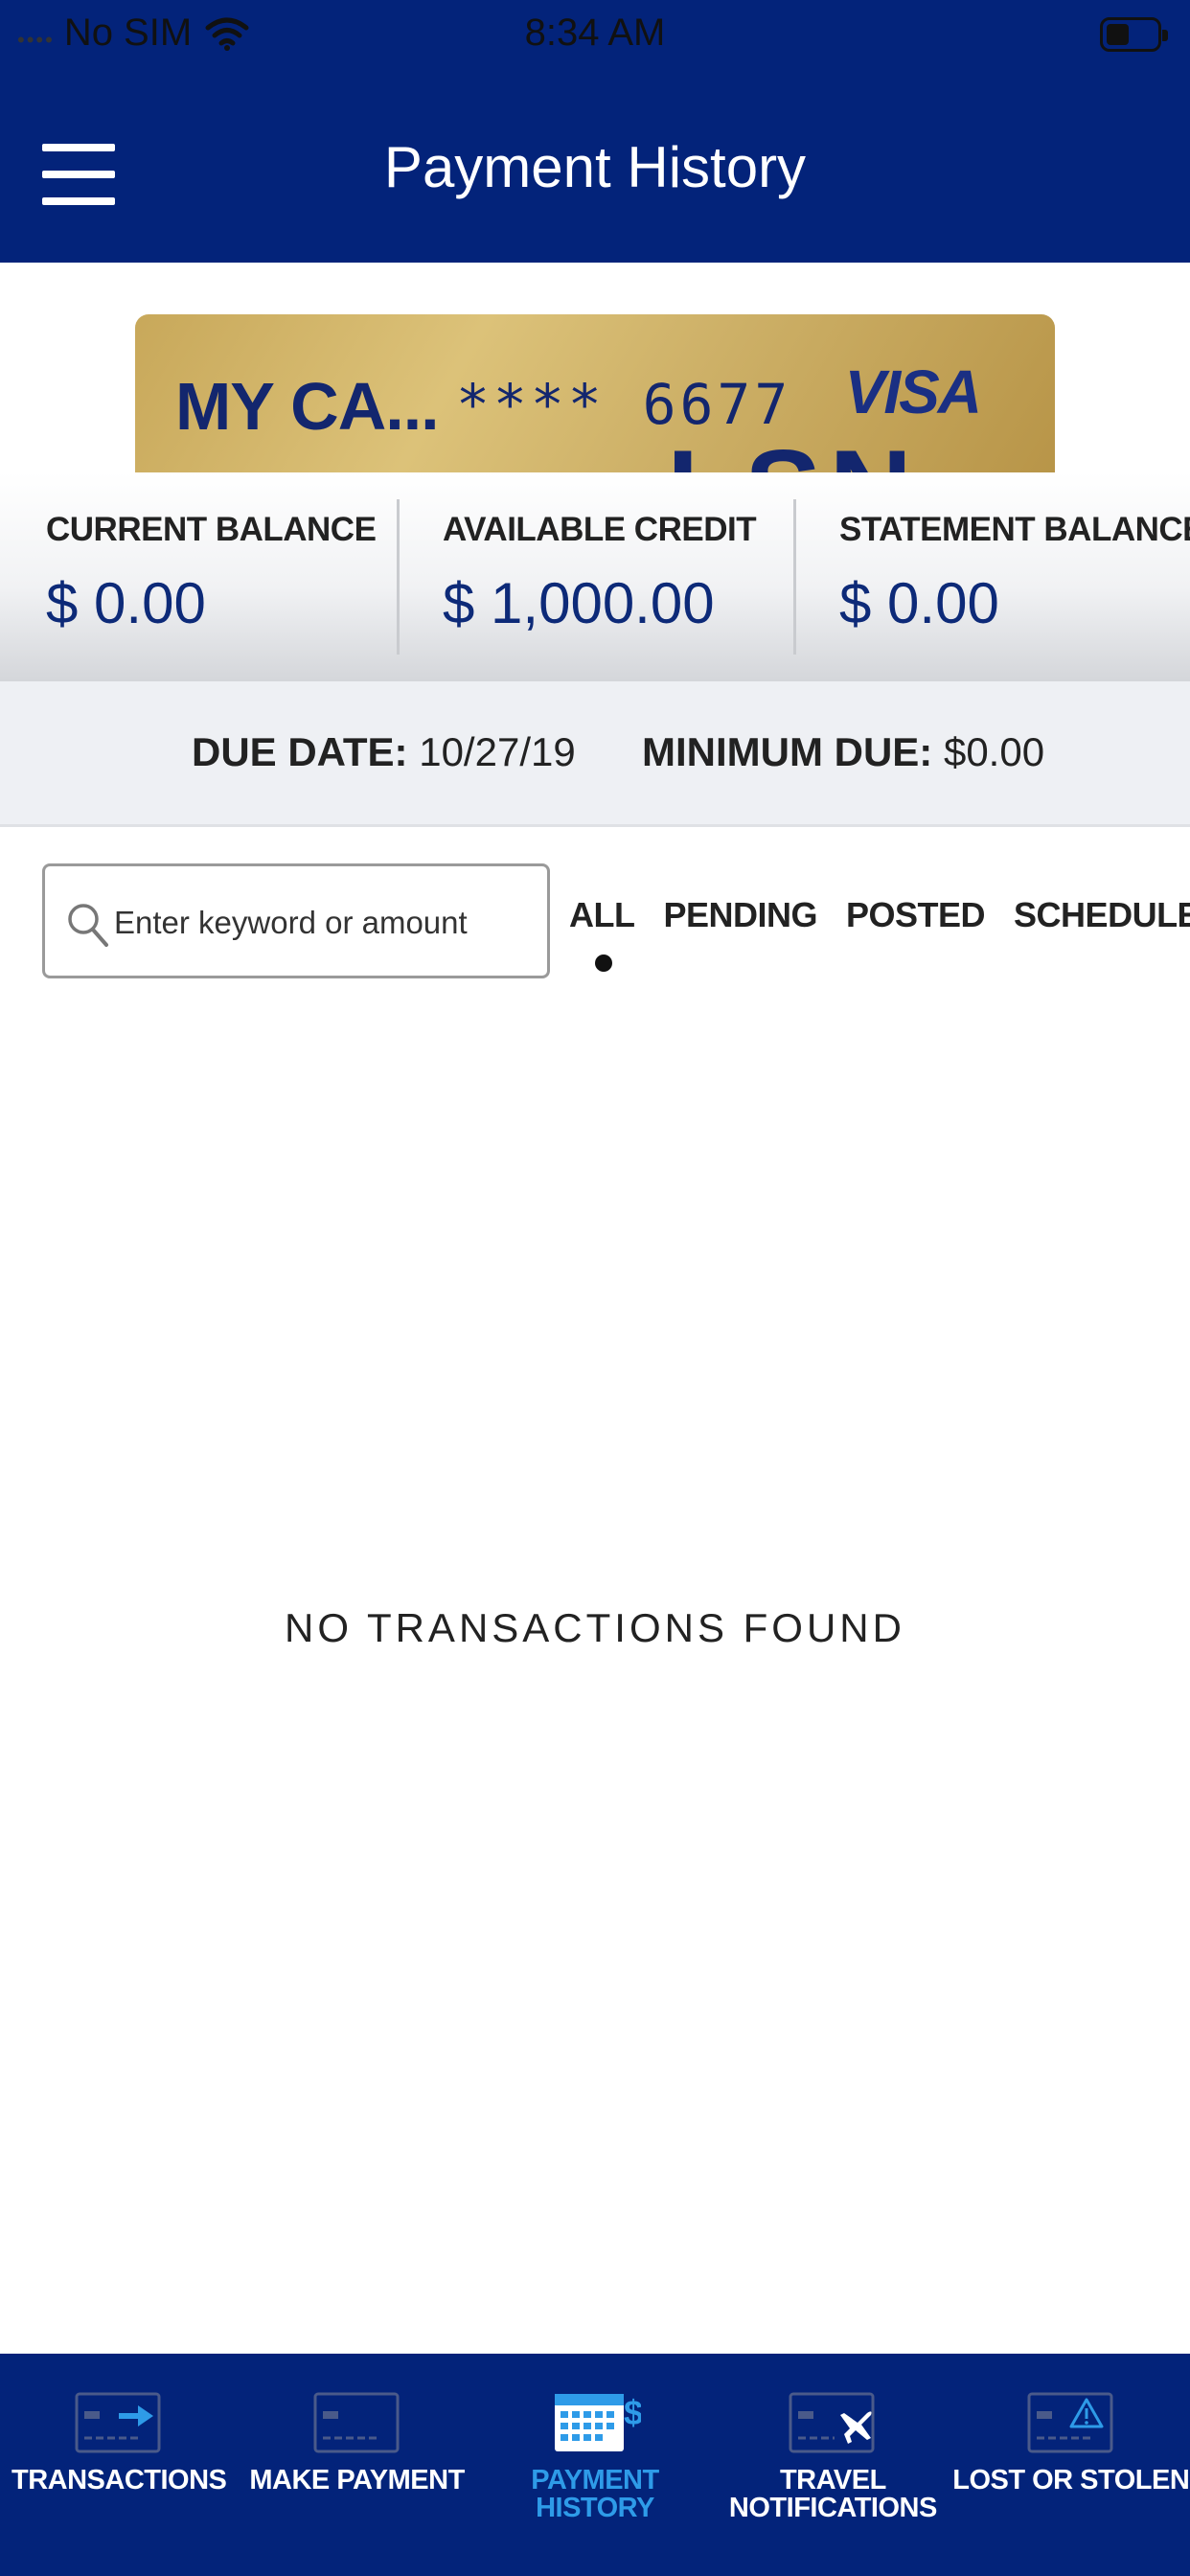 The height and width of the screenshot is (2576, 1190). Describe the element at coordinates (579, 603) in the screenshot. I see `available-credit-value: $ 1,000.00` at that location.